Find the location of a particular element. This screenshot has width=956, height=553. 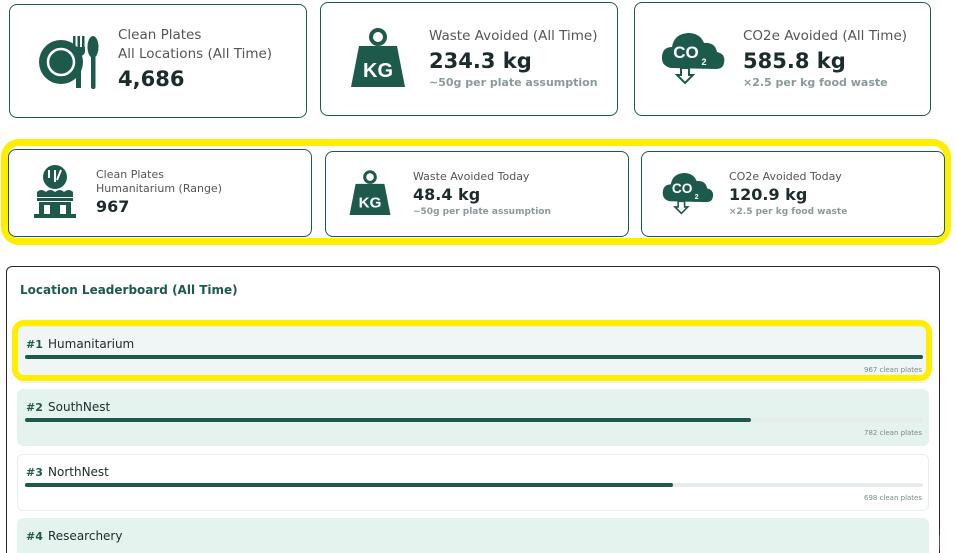

row-count: 782 clean plates is located at coordinates (892, 433).